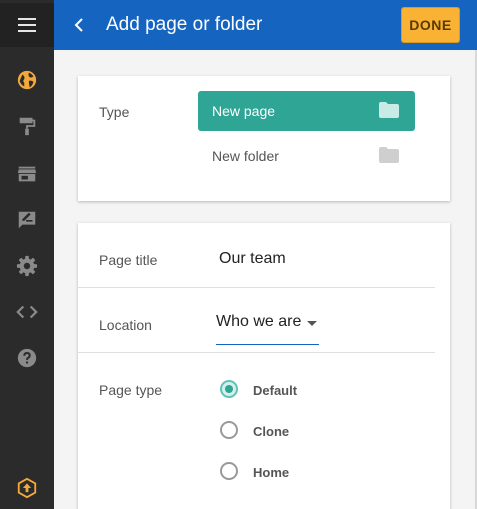 This screenshot has height=509, width=477. Describe the element at coordinates (244, 111) in the screenshot. I see `new-page-label: New page` at that location.